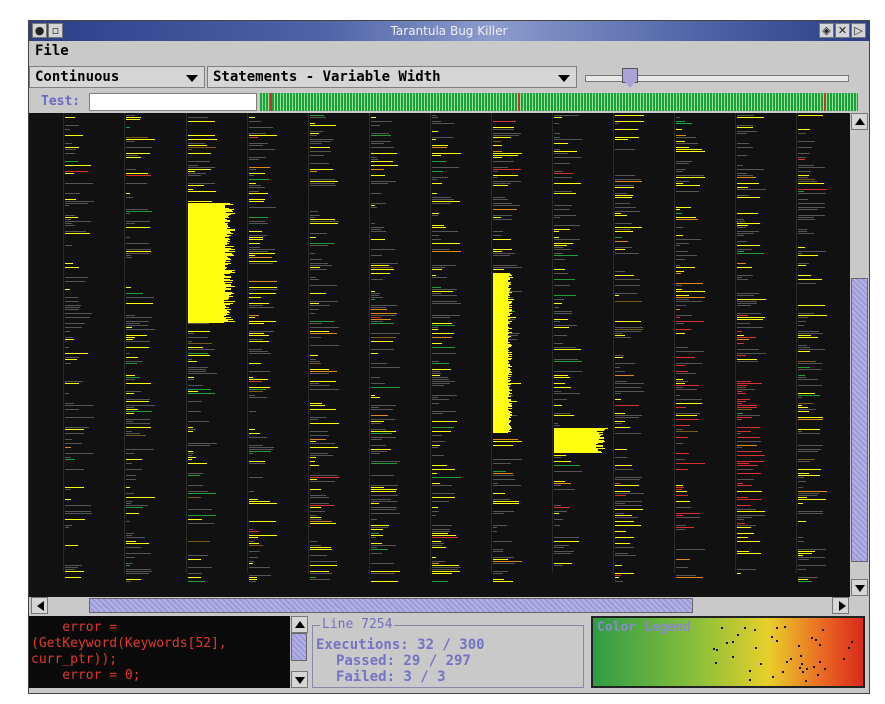 Image resolution: width=885 pixels, height=704 pixels. Describe the element at coordinates (117, 77) in the screenshot. I see `mode-dropdown: Continuous` at that location.